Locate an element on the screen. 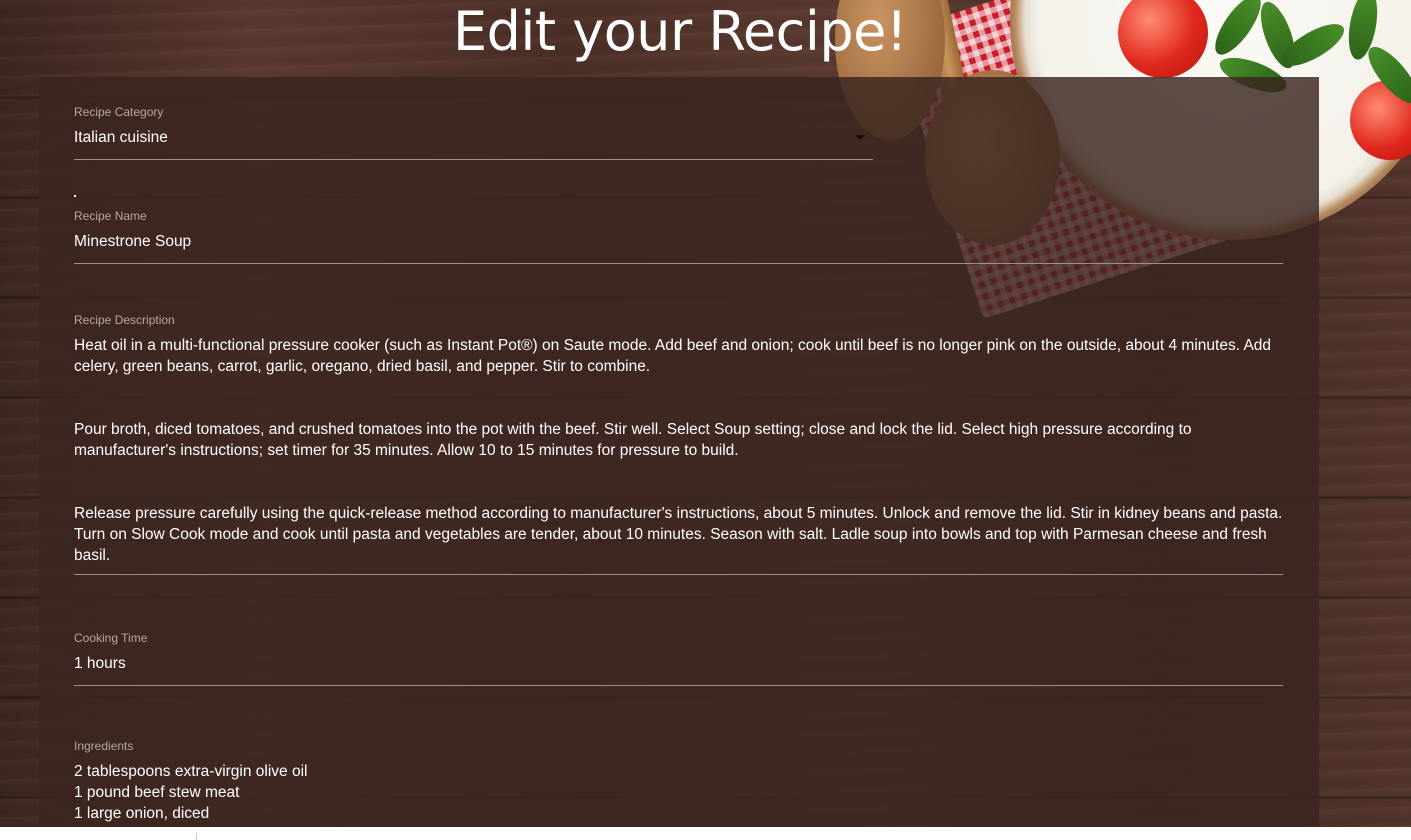 The height and width of the screenshot is (840, 1411). recipe-name-label: Recipe Name is located at coordinates (110, 216).